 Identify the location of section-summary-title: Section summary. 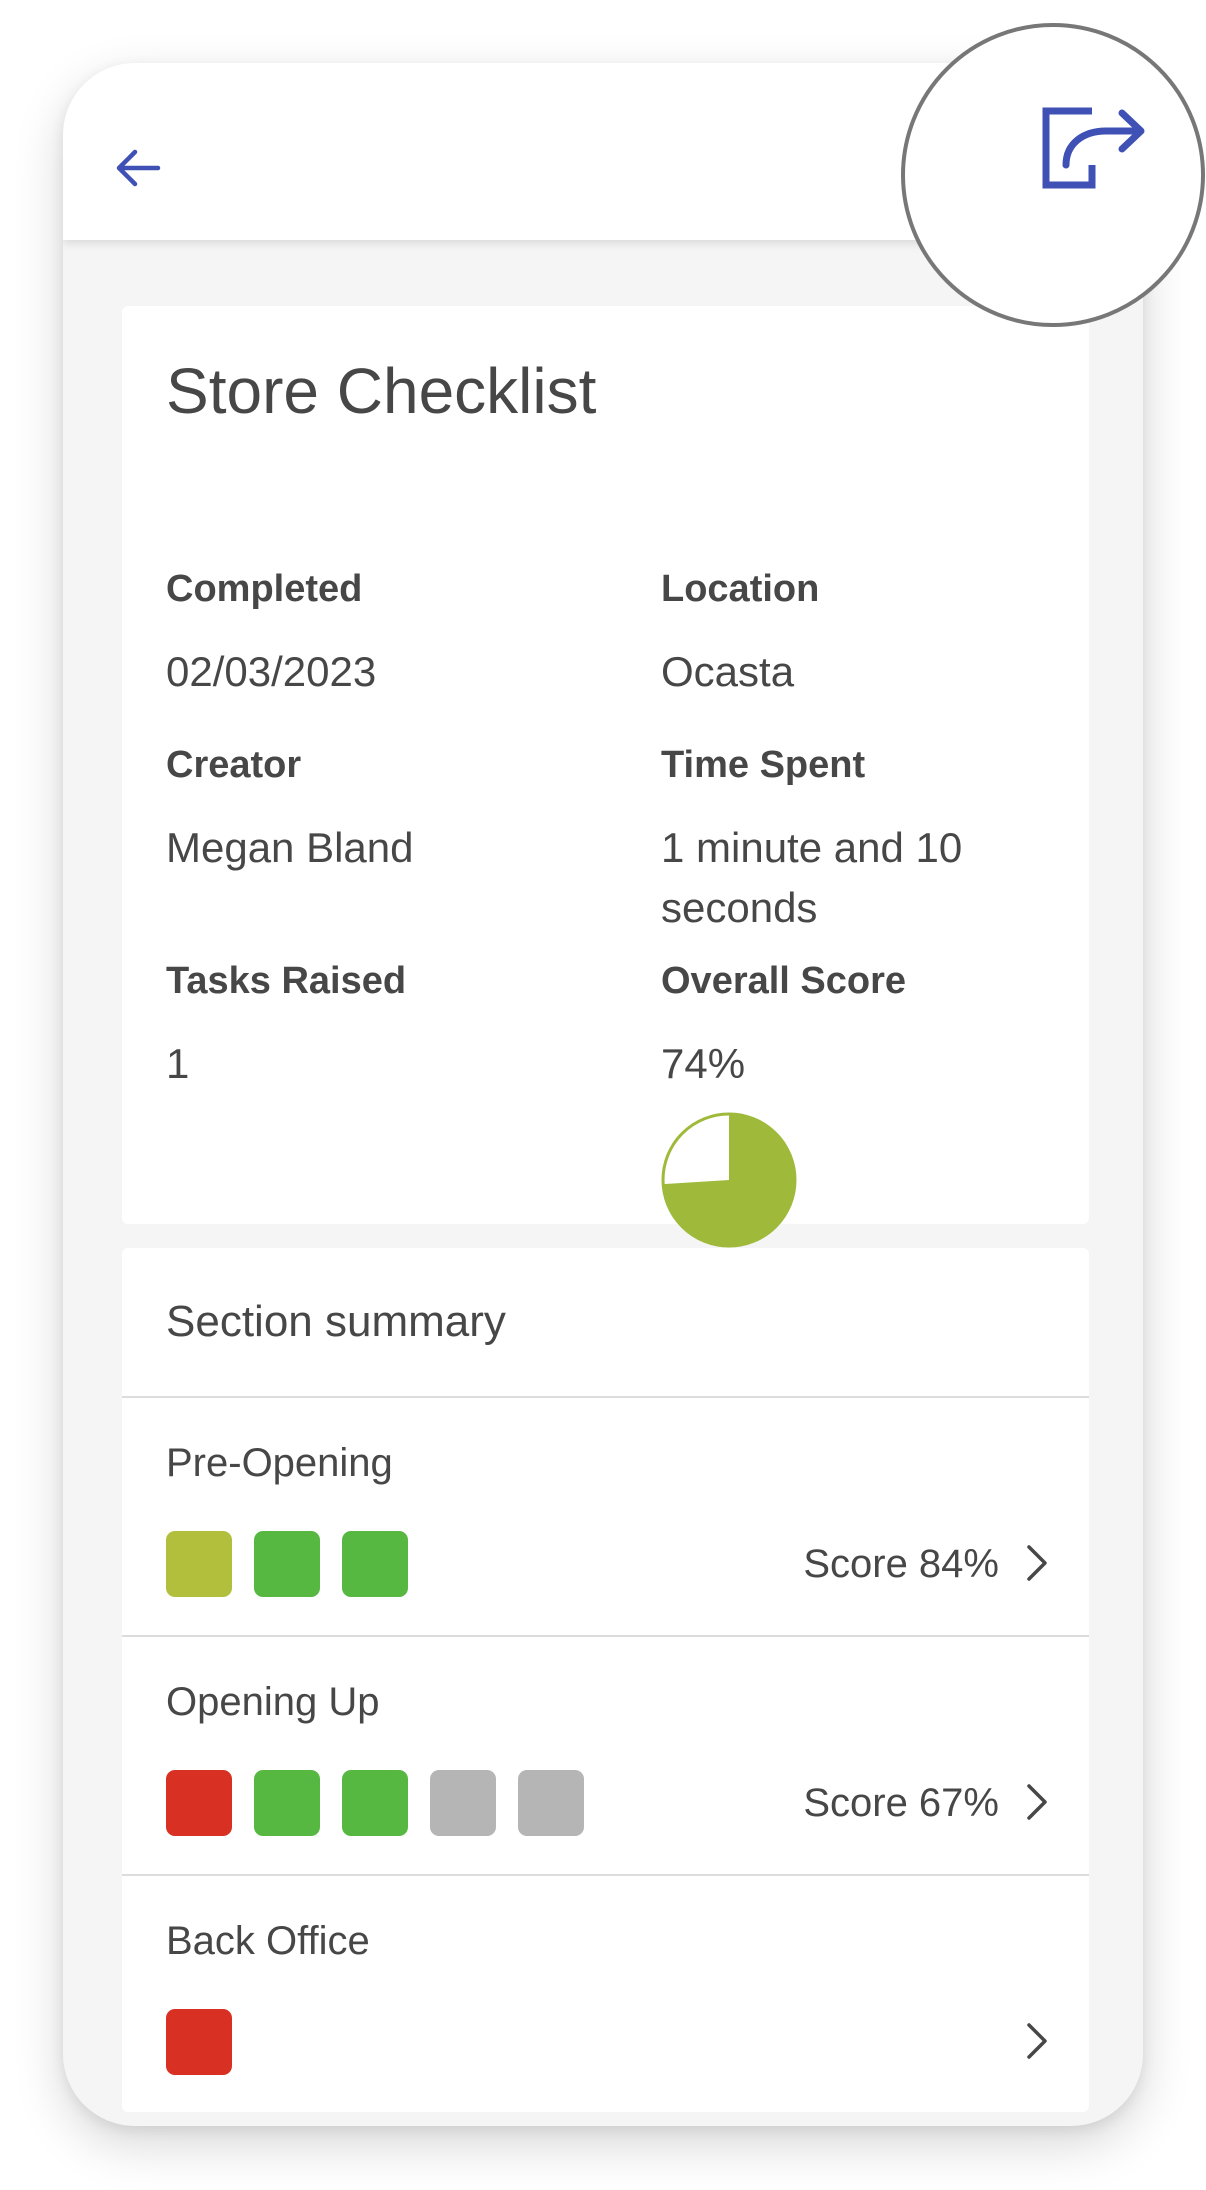
(336, 1321).